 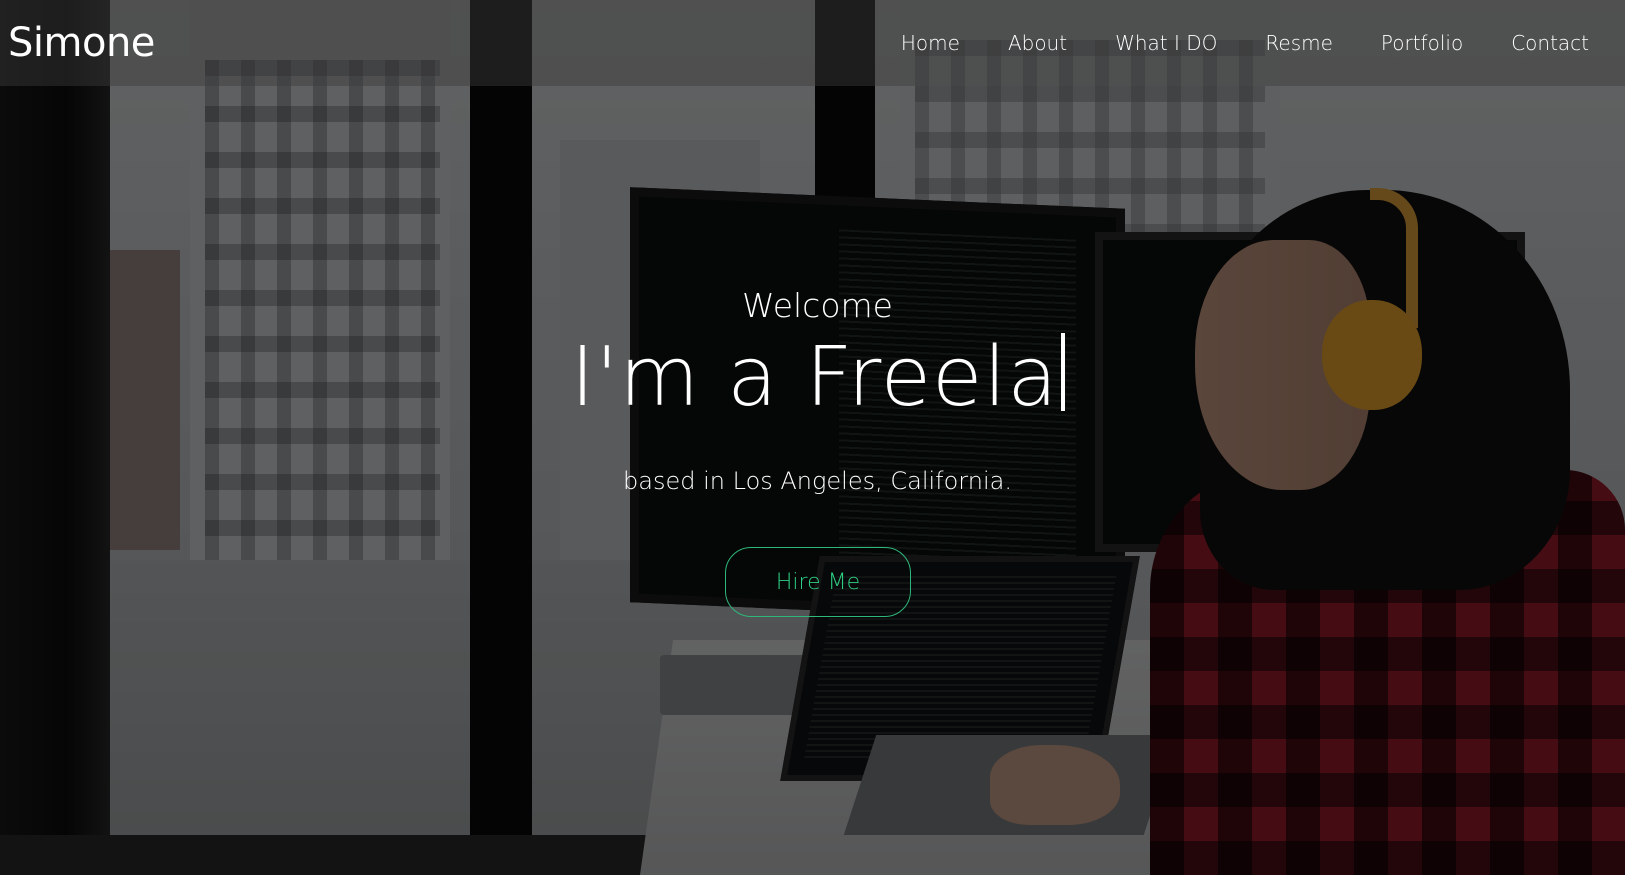 What do you see at coordinates (818, 582) in the screenshot?
I see `hire-me-button: Hire Me` at bounding box center [818, 582].